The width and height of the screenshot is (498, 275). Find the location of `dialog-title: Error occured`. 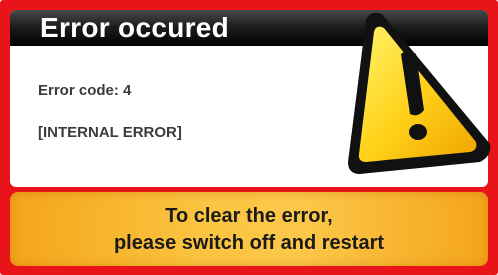

dialog-title: Error occured is located at coordinates (135, 27).